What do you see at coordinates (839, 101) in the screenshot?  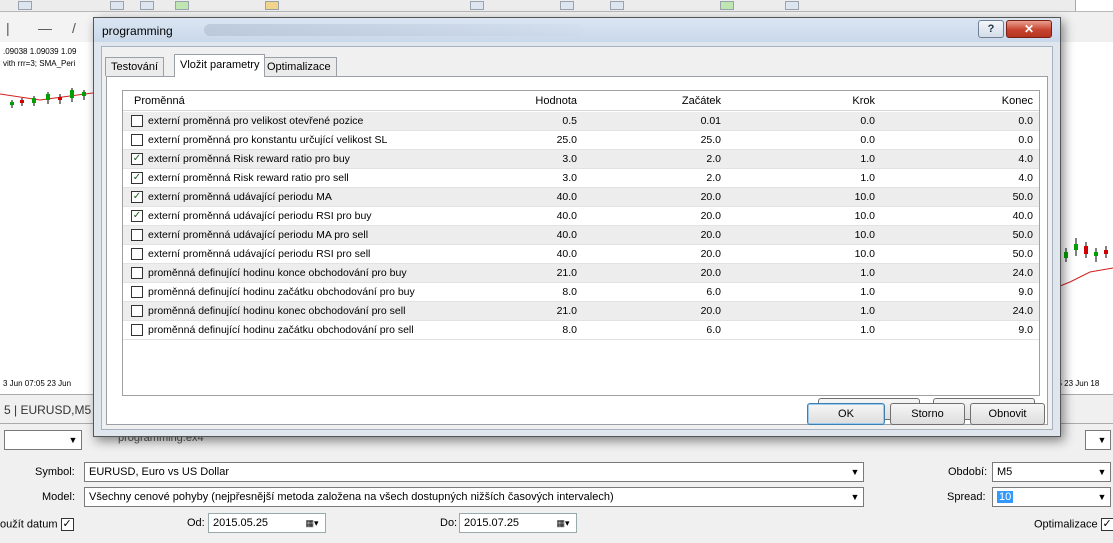 I see `column-header-step: Krok` at bounding box center [839, 101].